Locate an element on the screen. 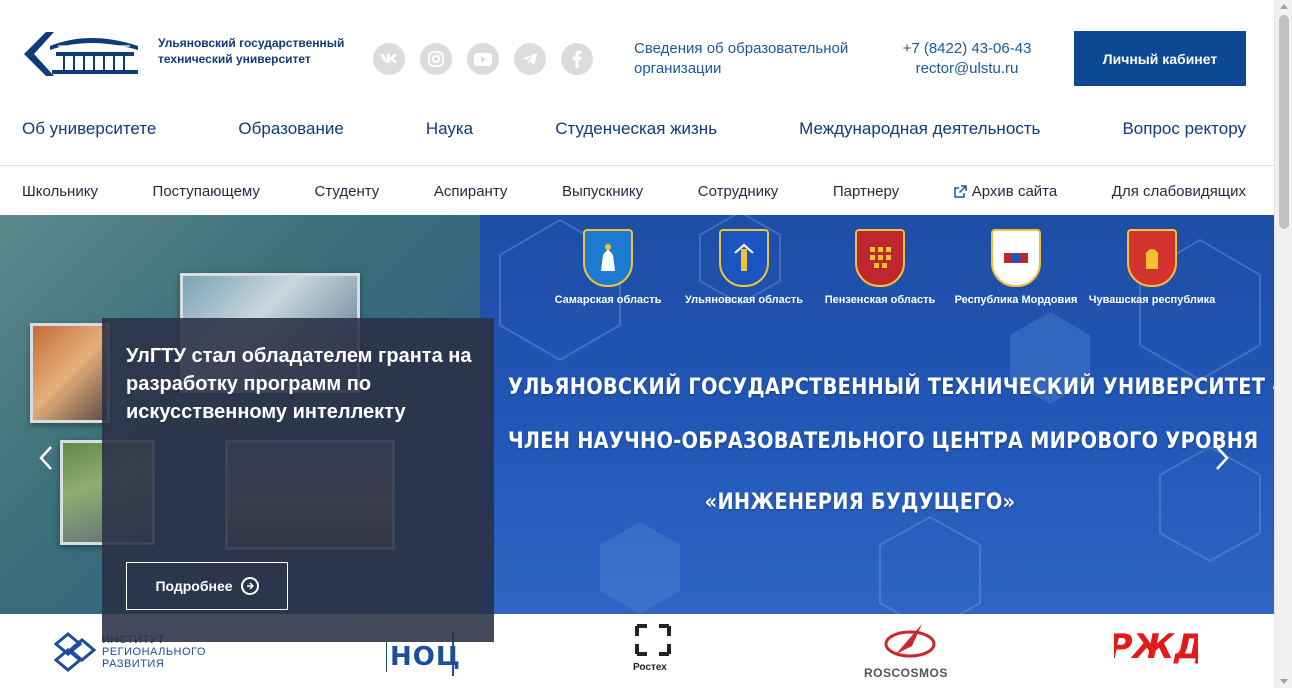  contacts: +7 (8422) 43-06-43 rector@ulstu.ru is located at coordinates (967, 59).